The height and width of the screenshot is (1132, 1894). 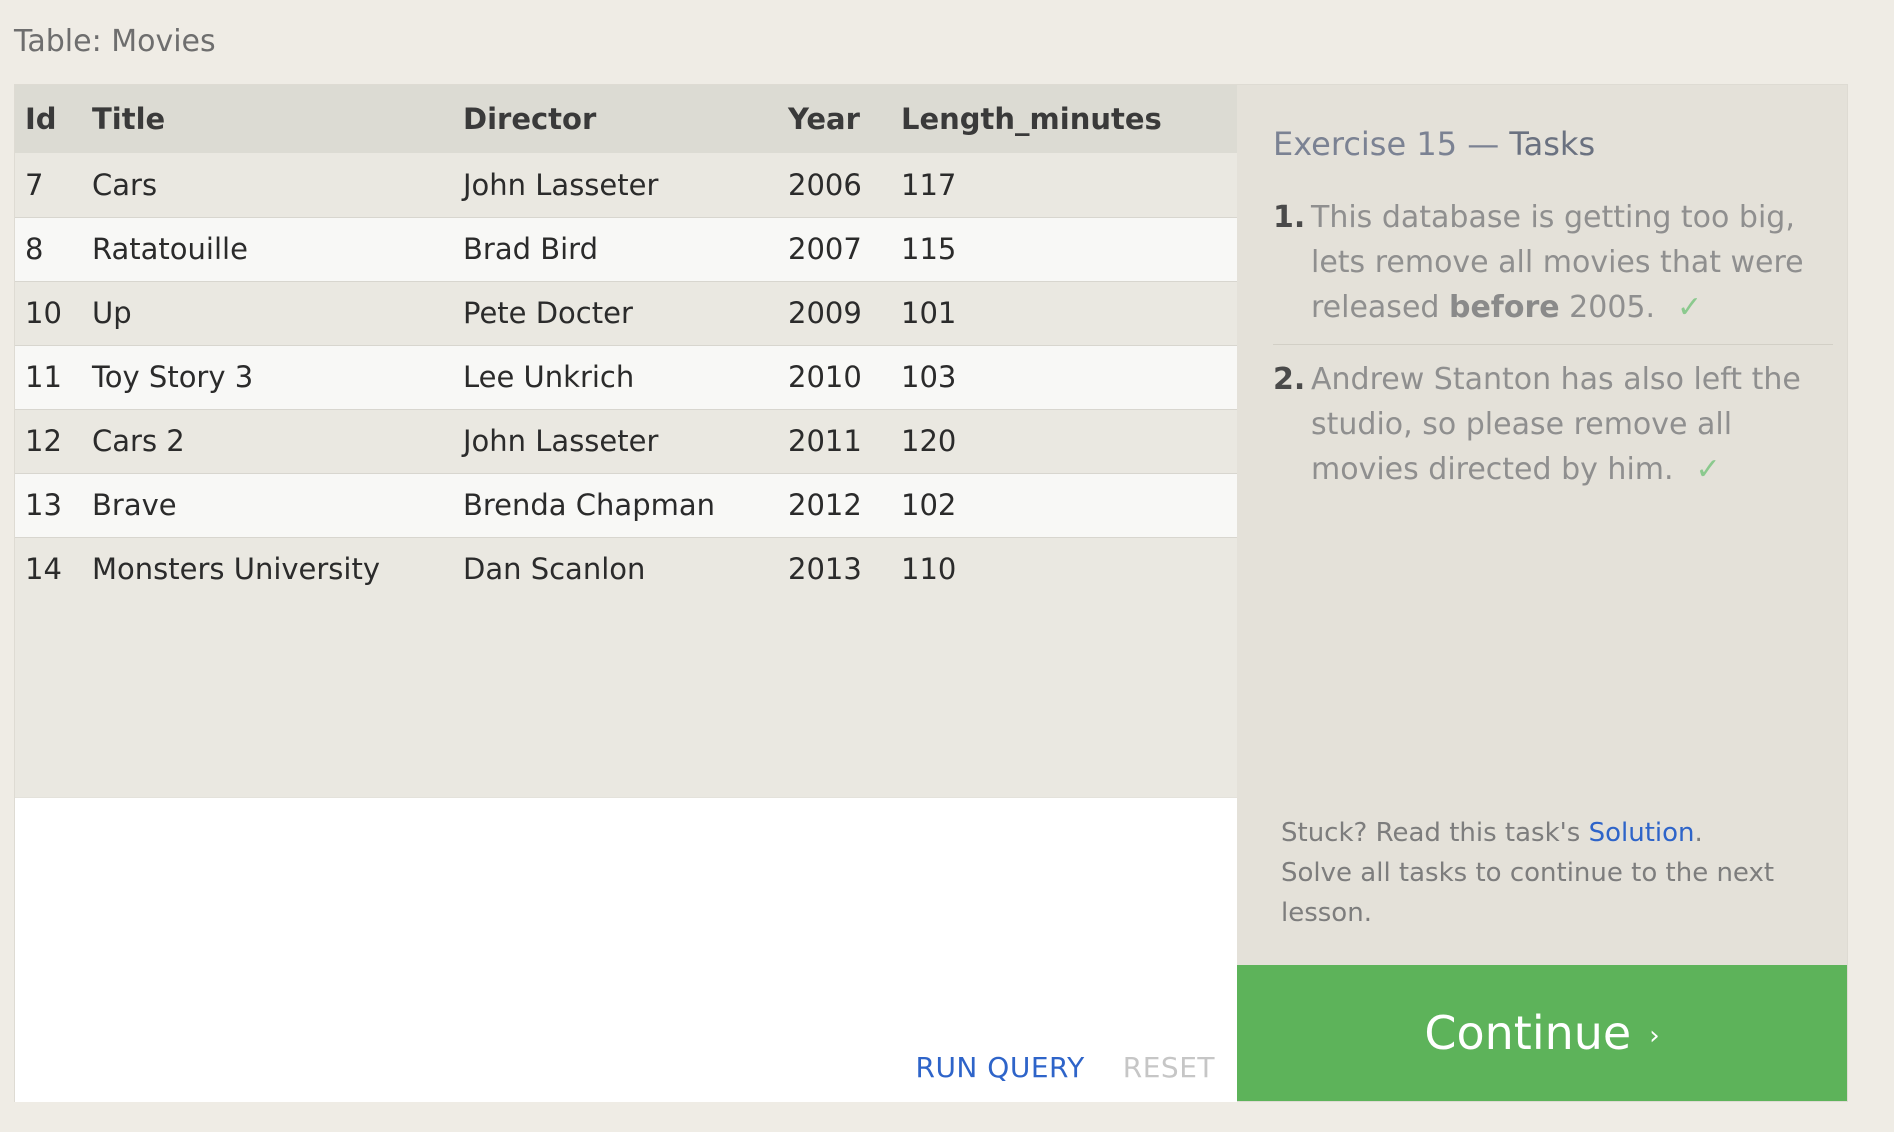 I want to click on column-header-title: Title, so click(x=129, y=119).